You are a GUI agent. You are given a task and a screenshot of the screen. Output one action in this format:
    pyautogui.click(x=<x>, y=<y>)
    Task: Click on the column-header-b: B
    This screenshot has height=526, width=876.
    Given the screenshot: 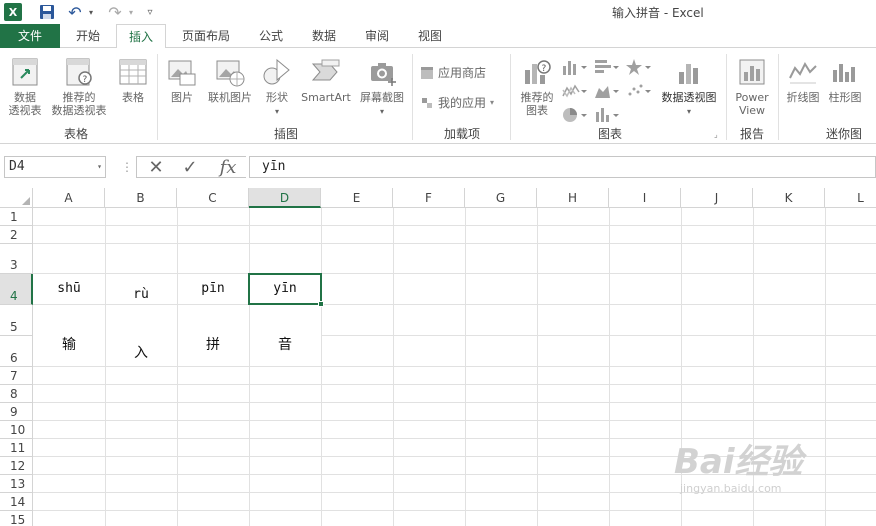 What is the action you would take?
    pyautogui.click(x=141, y=198)
    